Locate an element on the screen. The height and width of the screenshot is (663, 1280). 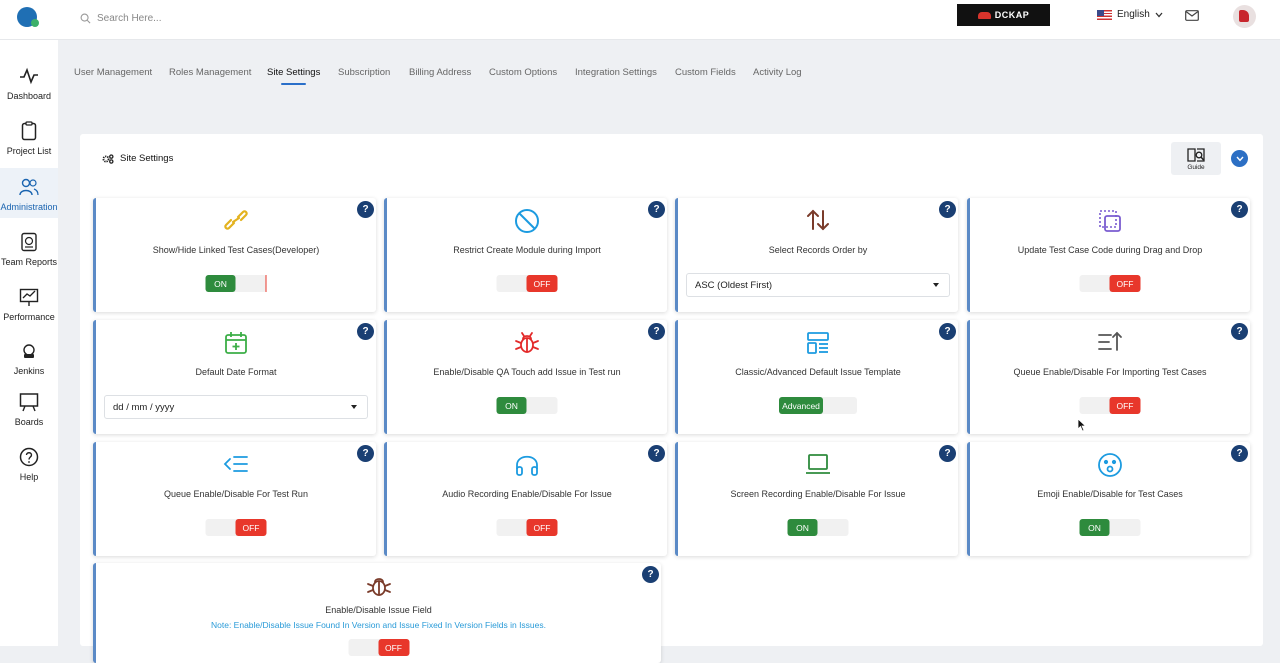
setting-toggle: Advanced is located at coordinates (818, 405).